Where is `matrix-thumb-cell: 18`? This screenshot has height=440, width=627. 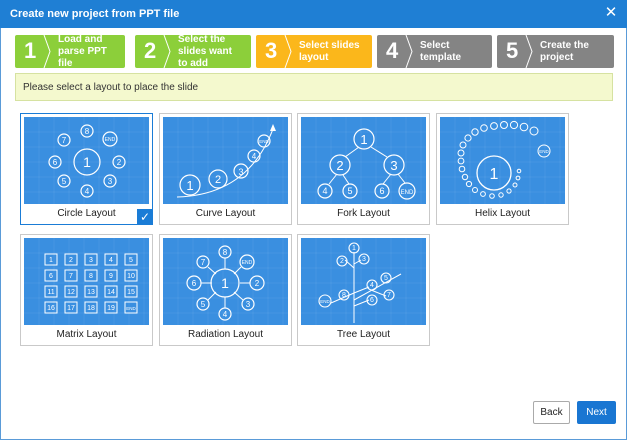
matrix-thumb-cell: 18 is located at coordinates (91, 308).